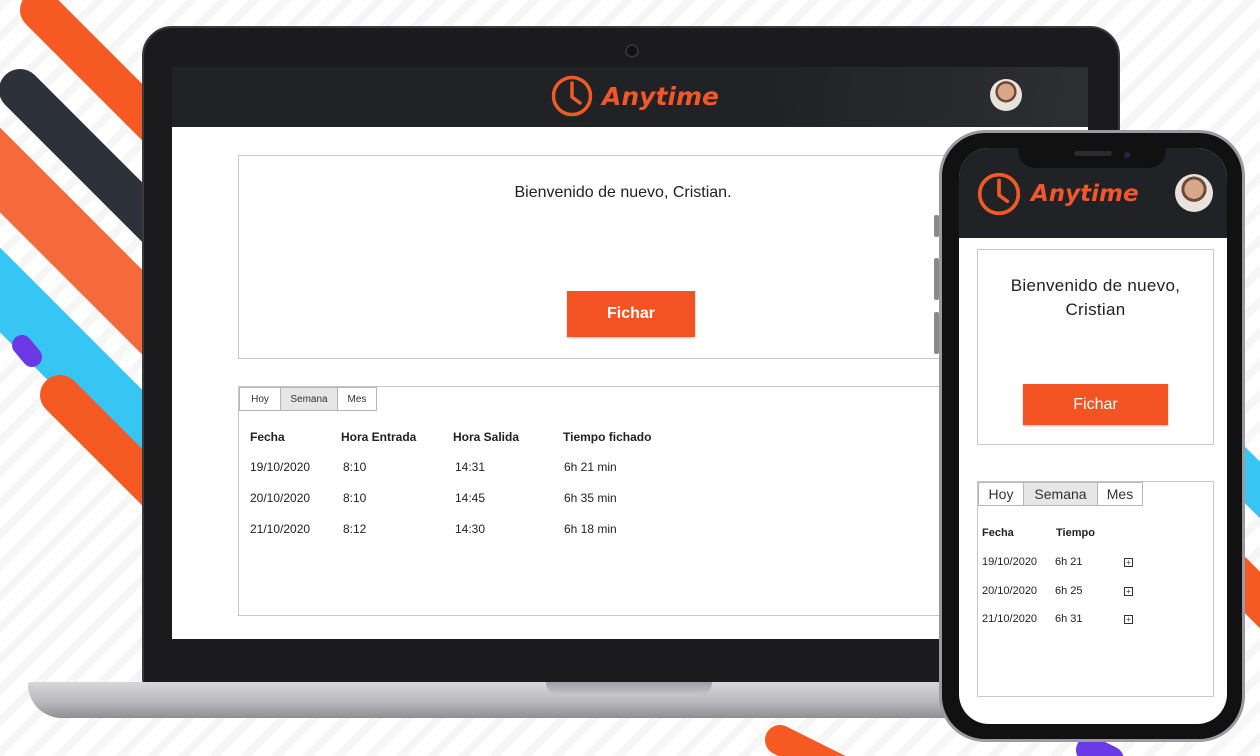 This screenshot has width=1260, height=756. What do you see at coordinates (1095, 298) in the screenshot?
I see `welcome-message: Bienvenido de nuevo, Cristian` at bounding box center [1095, 298].